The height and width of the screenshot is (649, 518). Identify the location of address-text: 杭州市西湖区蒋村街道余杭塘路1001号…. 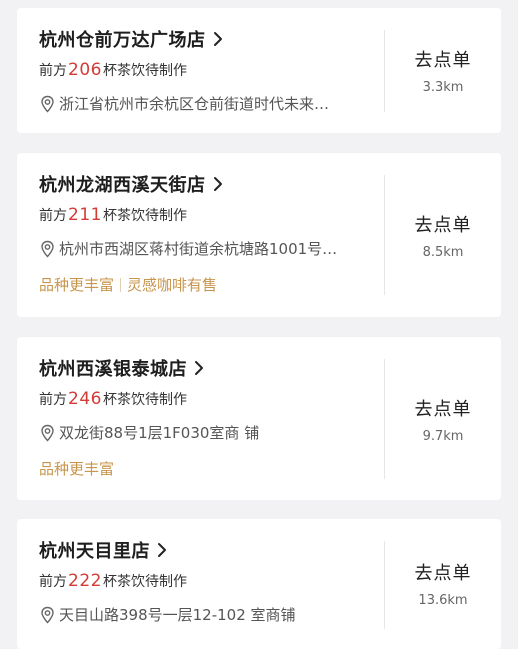
(198, 249).